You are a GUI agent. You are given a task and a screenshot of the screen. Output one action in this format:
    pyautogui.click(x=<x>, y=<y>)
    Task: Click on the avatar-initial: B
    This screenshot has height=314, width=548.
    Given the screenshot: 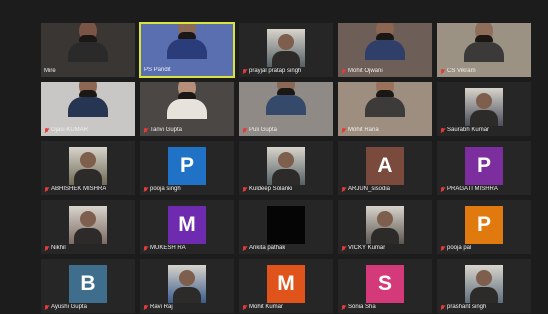 What is the action you would take?
    pyautogui.click(x=88, y=284)
    